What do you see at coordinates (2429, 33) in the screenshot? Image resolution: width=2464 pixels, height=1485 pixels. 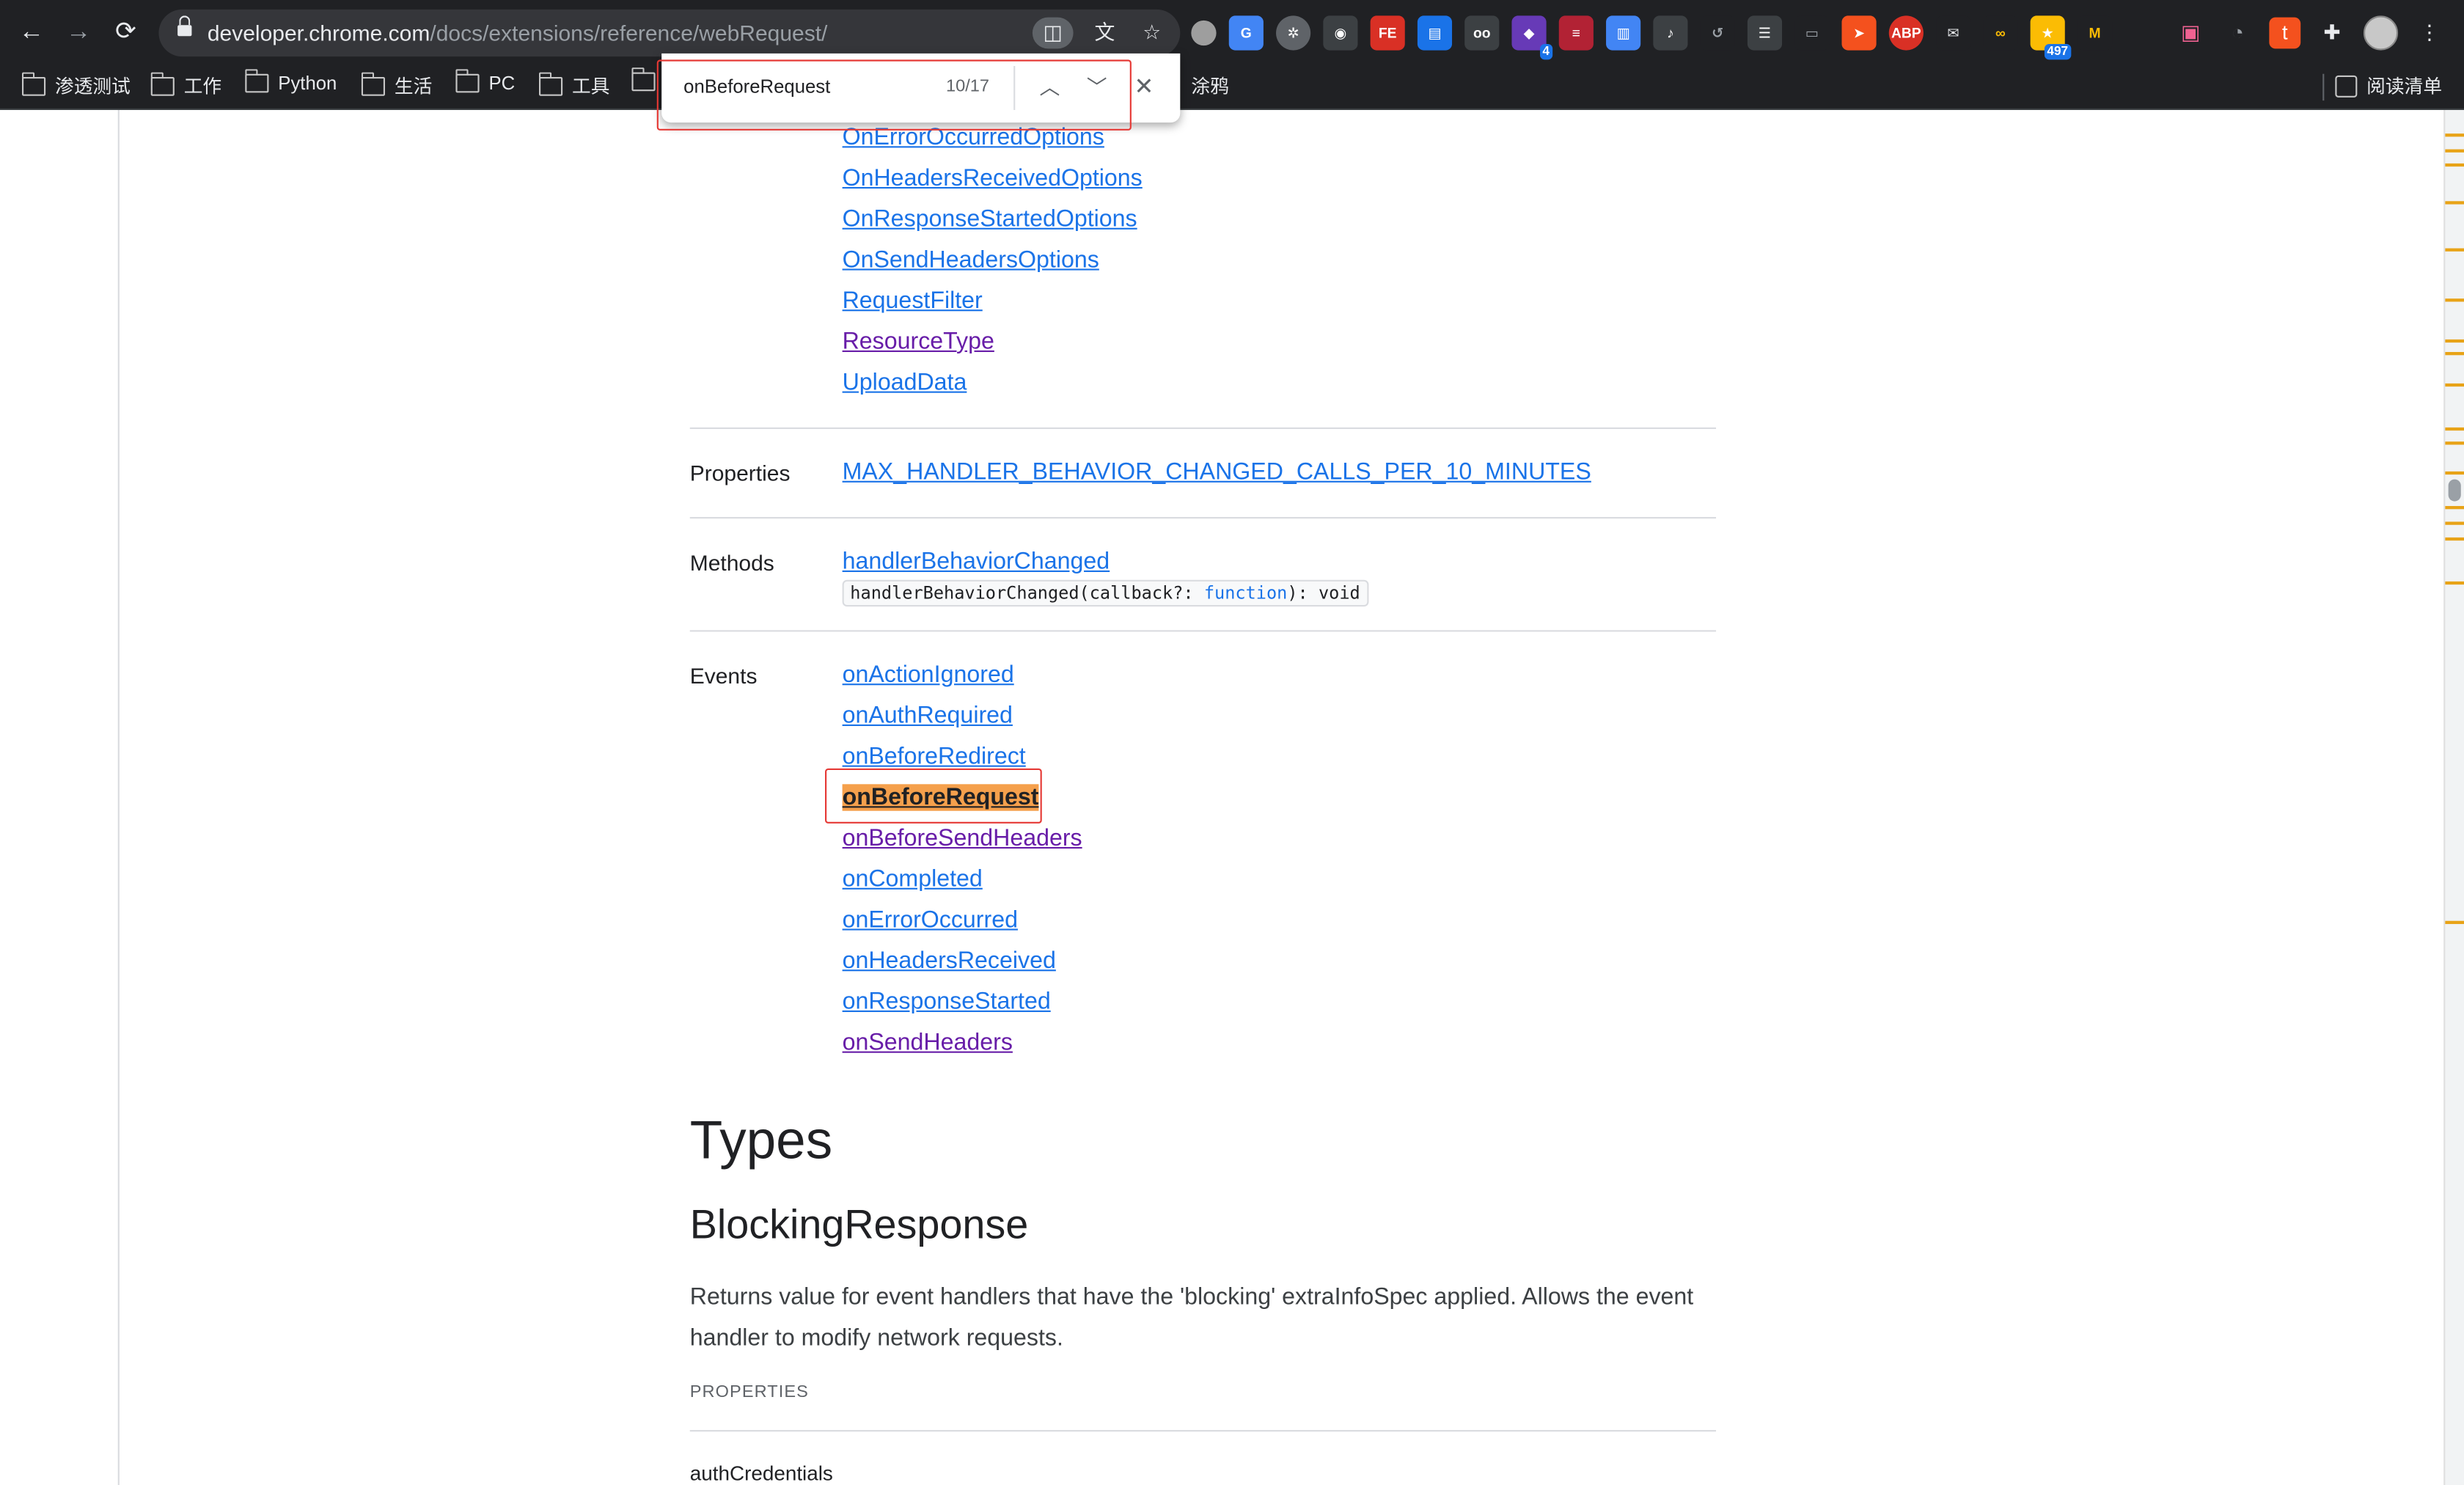 I see `menu-kebab-icon: ⋮` at bounding box center [2429, 33].